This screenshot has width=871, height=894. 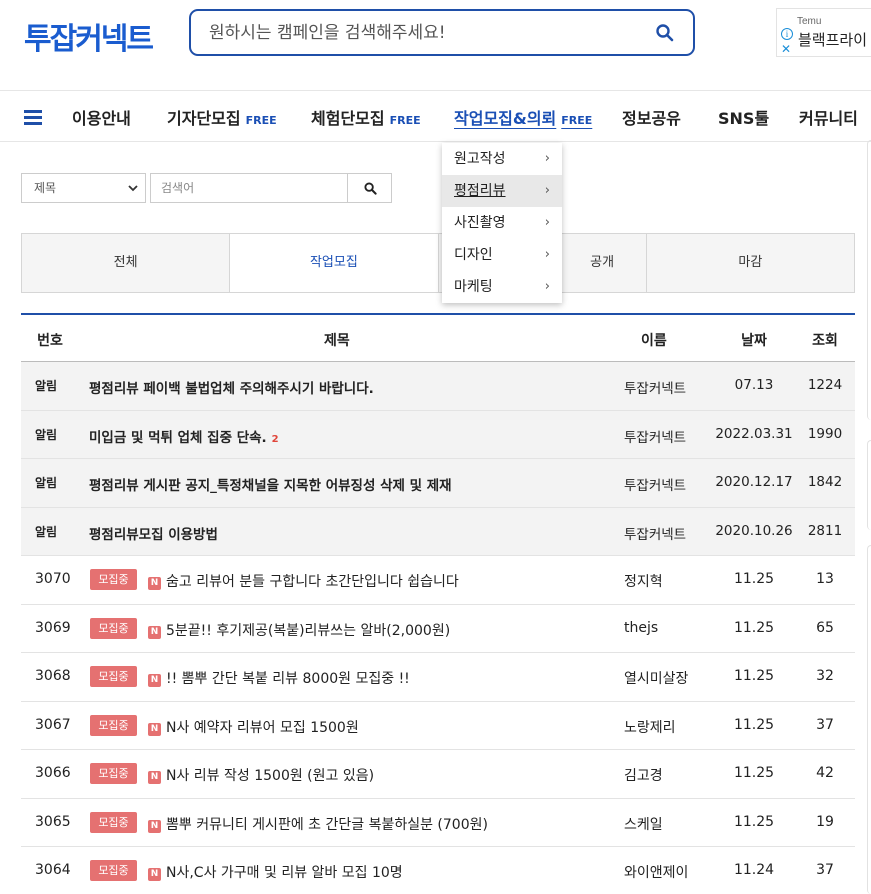 What do you see at coordinates (261, 775) in the screenshot?
I see `post-title: N N사 리뷰 작성 1500원 (원고 있음)` at bounding box center [261, 775].